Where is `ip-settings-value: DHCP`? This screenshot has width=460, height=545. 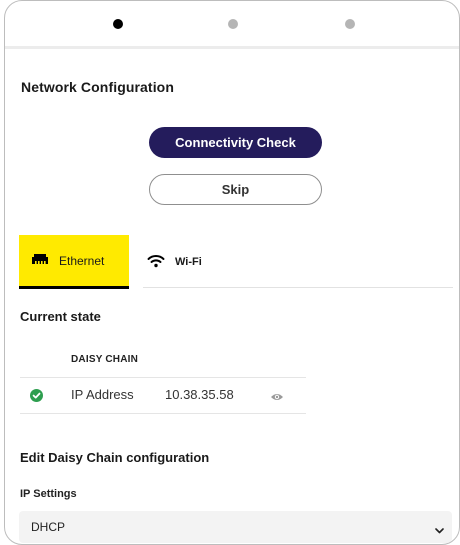
ip-settings-value: DHCP is located at coordinates (48, 527).